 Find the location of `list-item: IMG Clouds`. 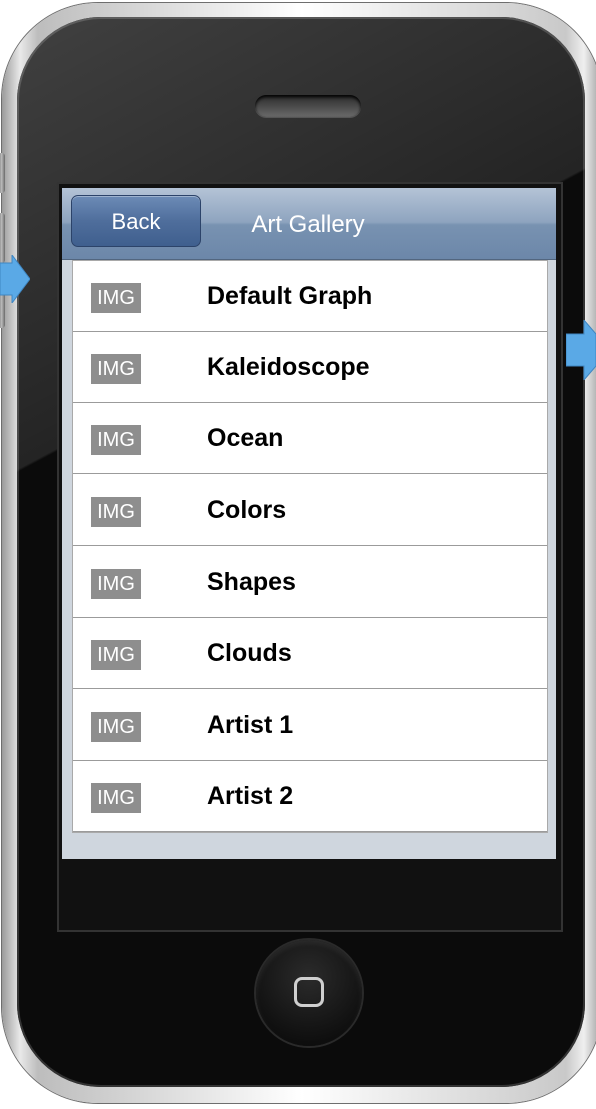

list-item: IMG Clouds is located at coordinates (310, 653).